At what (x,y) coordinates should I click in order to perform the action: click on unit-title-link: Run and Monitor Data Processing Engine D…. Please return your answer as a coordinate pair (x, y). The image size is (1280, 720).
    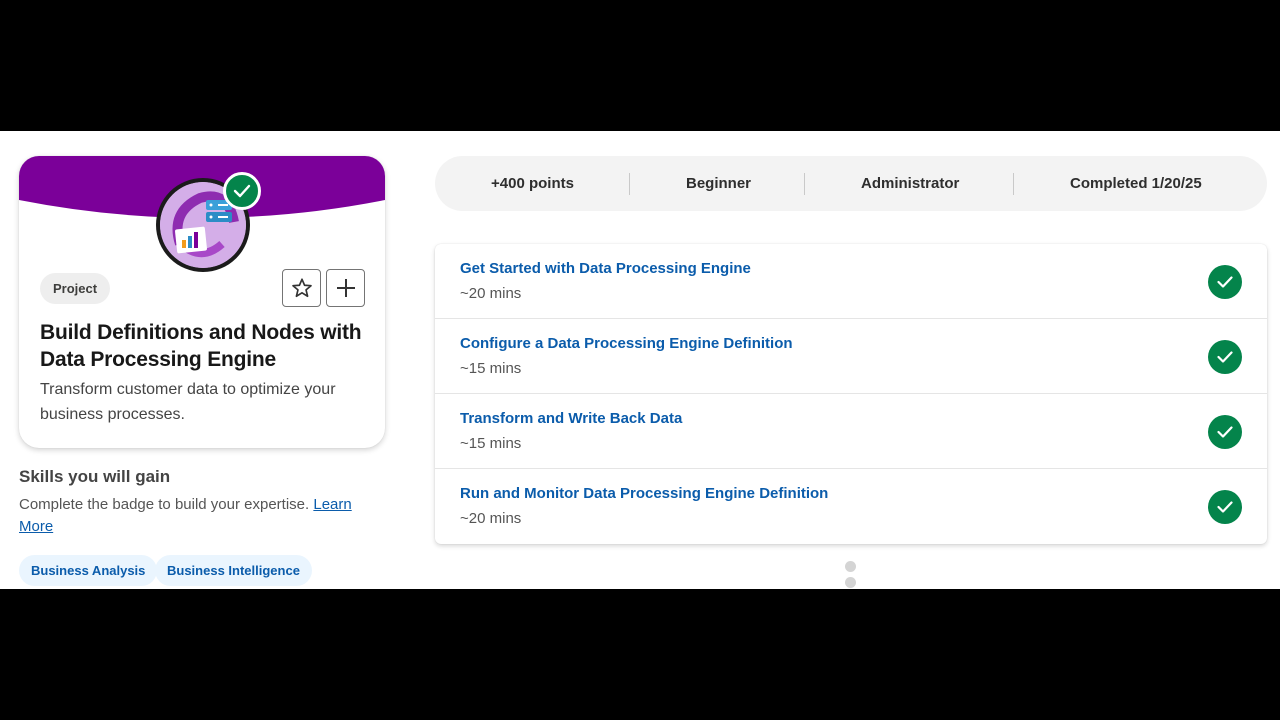
    Looking at the image, I should click on (644, 493).